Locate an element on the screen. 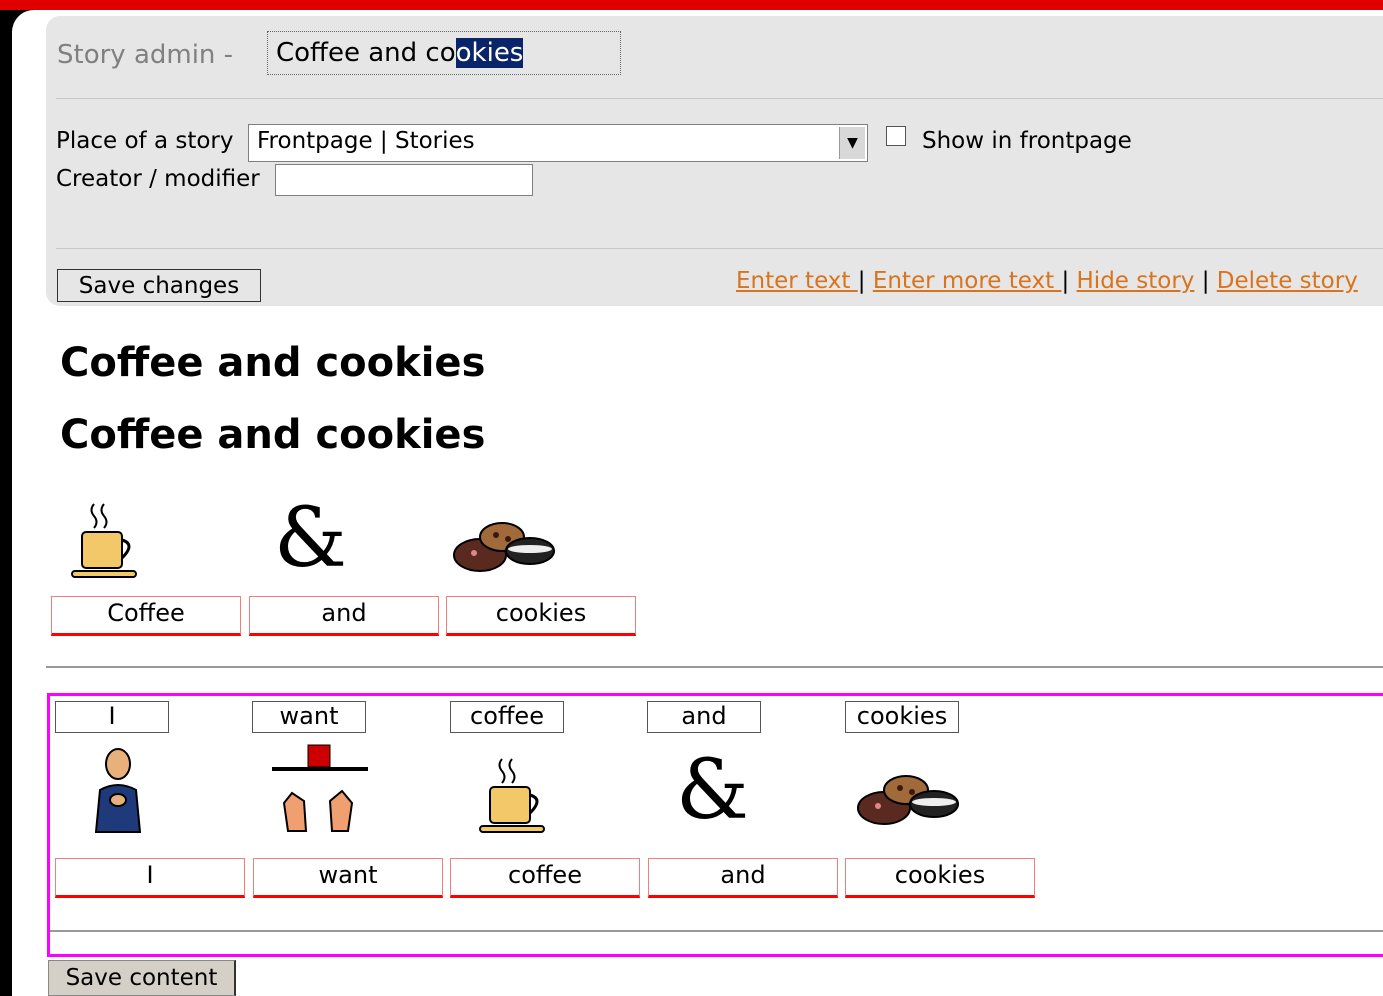  word-label-box: cookies is located at coordinates (902, 717).